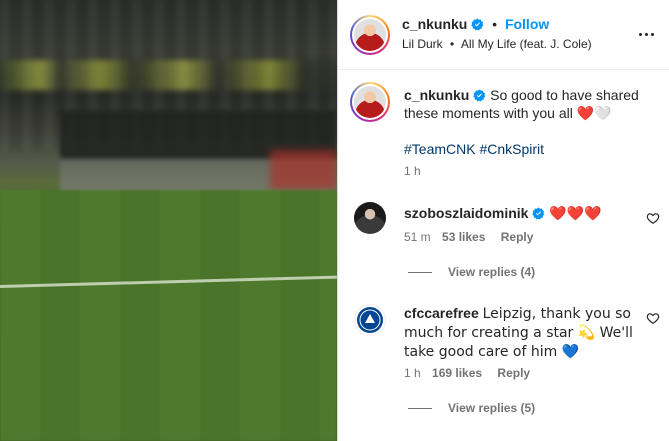 Image resolution: width=669 pixels, height=441 pixels. Describe the element at coordinates (370, 102) in the screenshot. I see `caption-avatar` at that location.